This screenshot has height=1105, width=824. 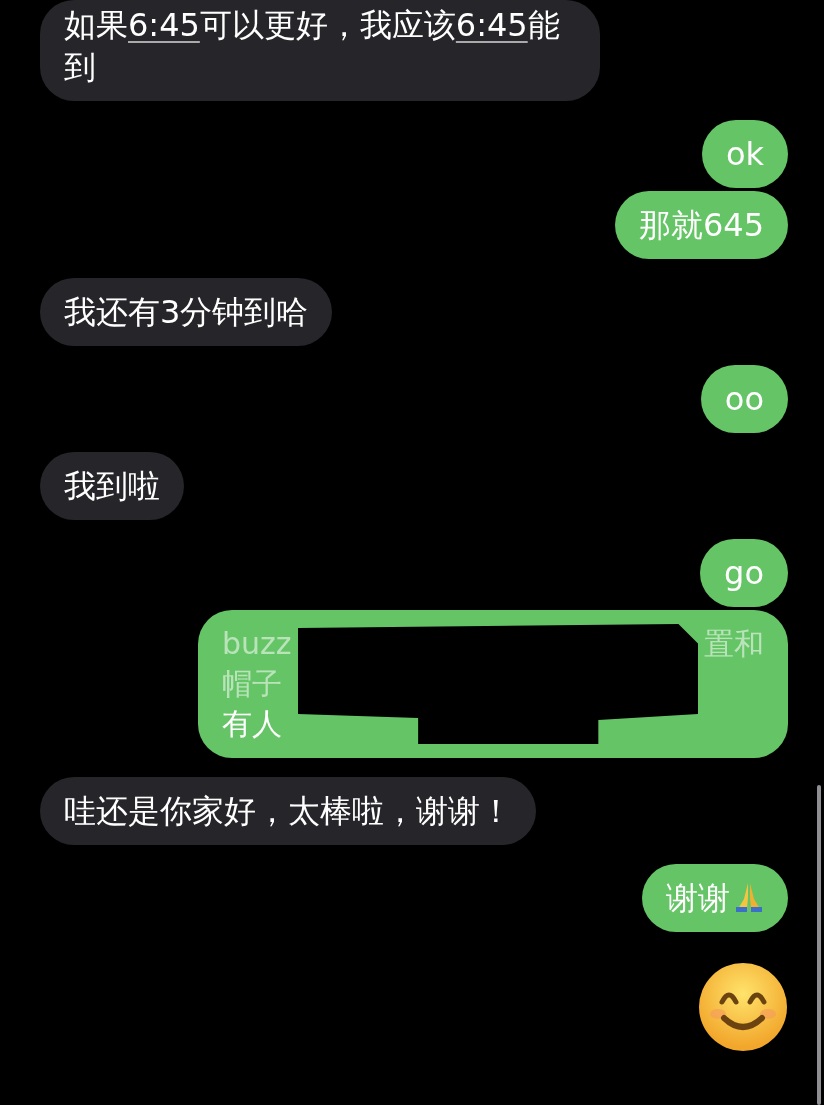 What do you see at coordinates (320, 50) in the screenshot?
I see `message-bubble: 如果6:45可以更好，我应该6:45能到` at bounding box center [320, 50].